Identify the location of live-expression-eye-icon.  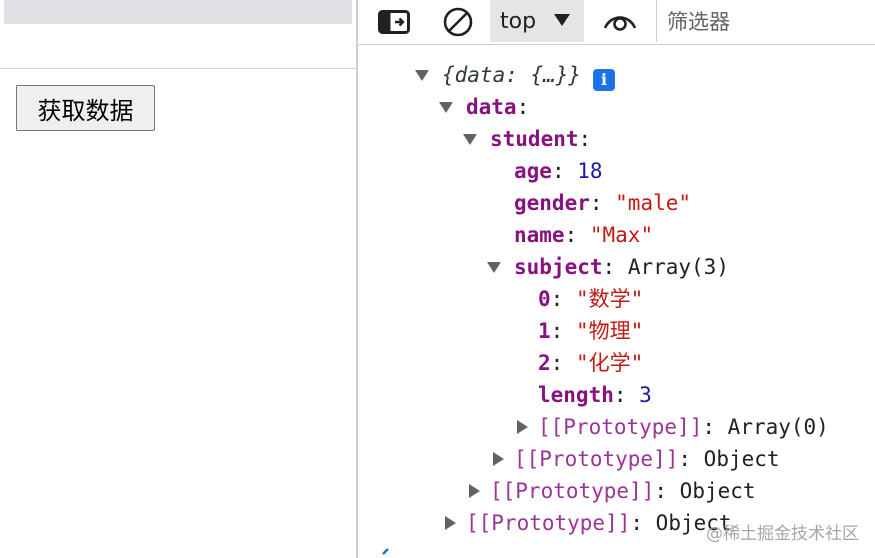
(620, 22).